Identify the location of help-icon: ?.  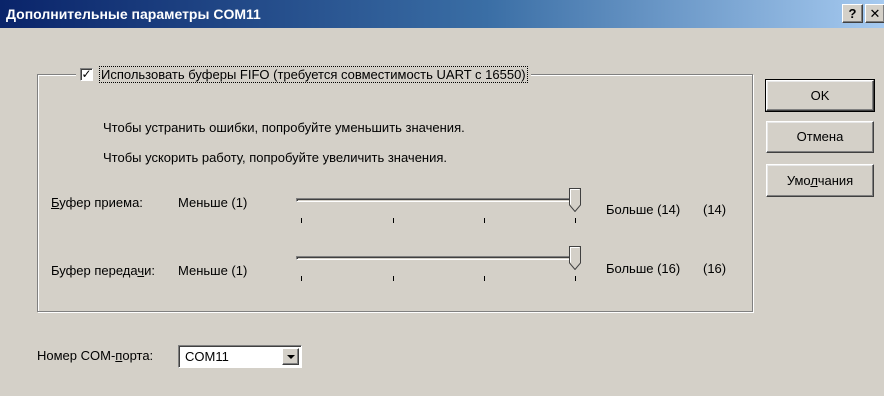
(852, 13).